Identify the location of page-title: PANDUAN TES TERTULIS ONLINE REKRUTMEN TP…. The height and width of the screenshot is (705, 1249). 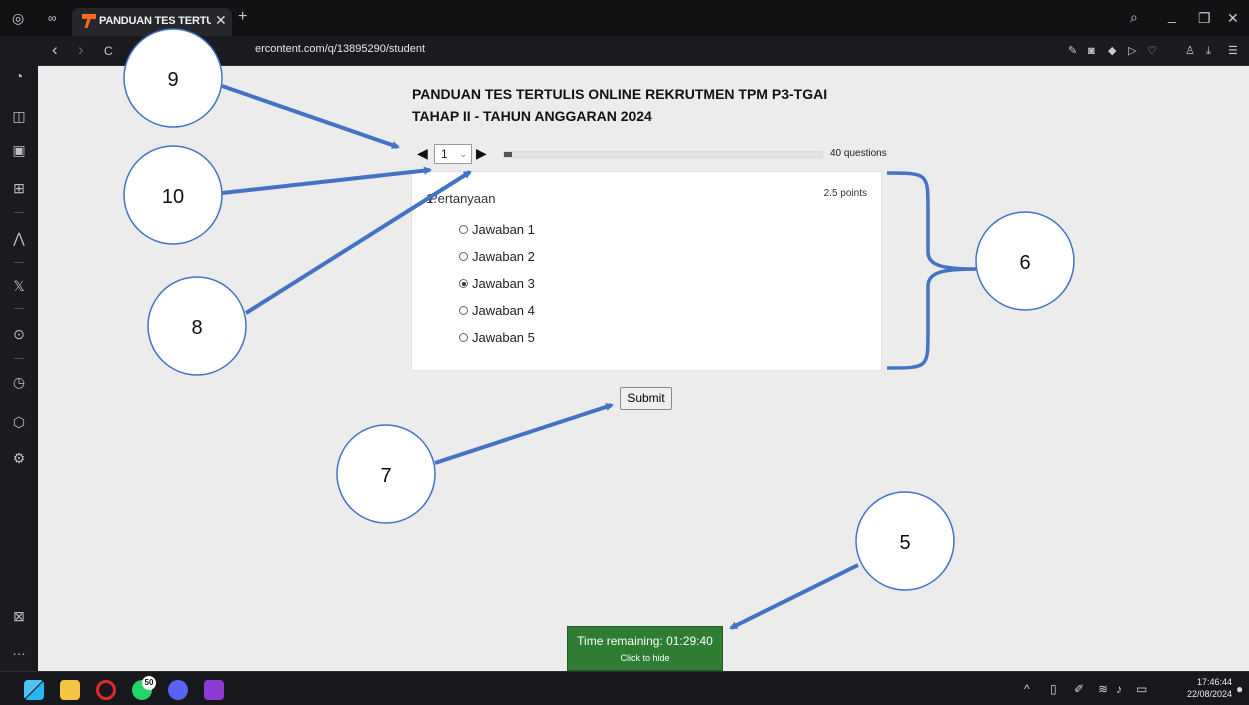
(647, 105).